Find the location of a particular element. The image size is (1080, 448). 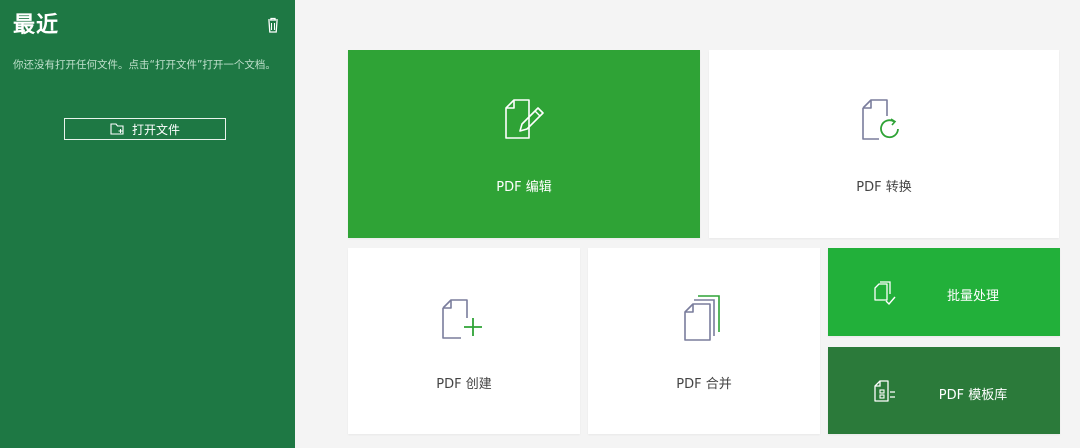

tile-pdf-edit: PDF 编辑 is located at coordinates (524, 144).